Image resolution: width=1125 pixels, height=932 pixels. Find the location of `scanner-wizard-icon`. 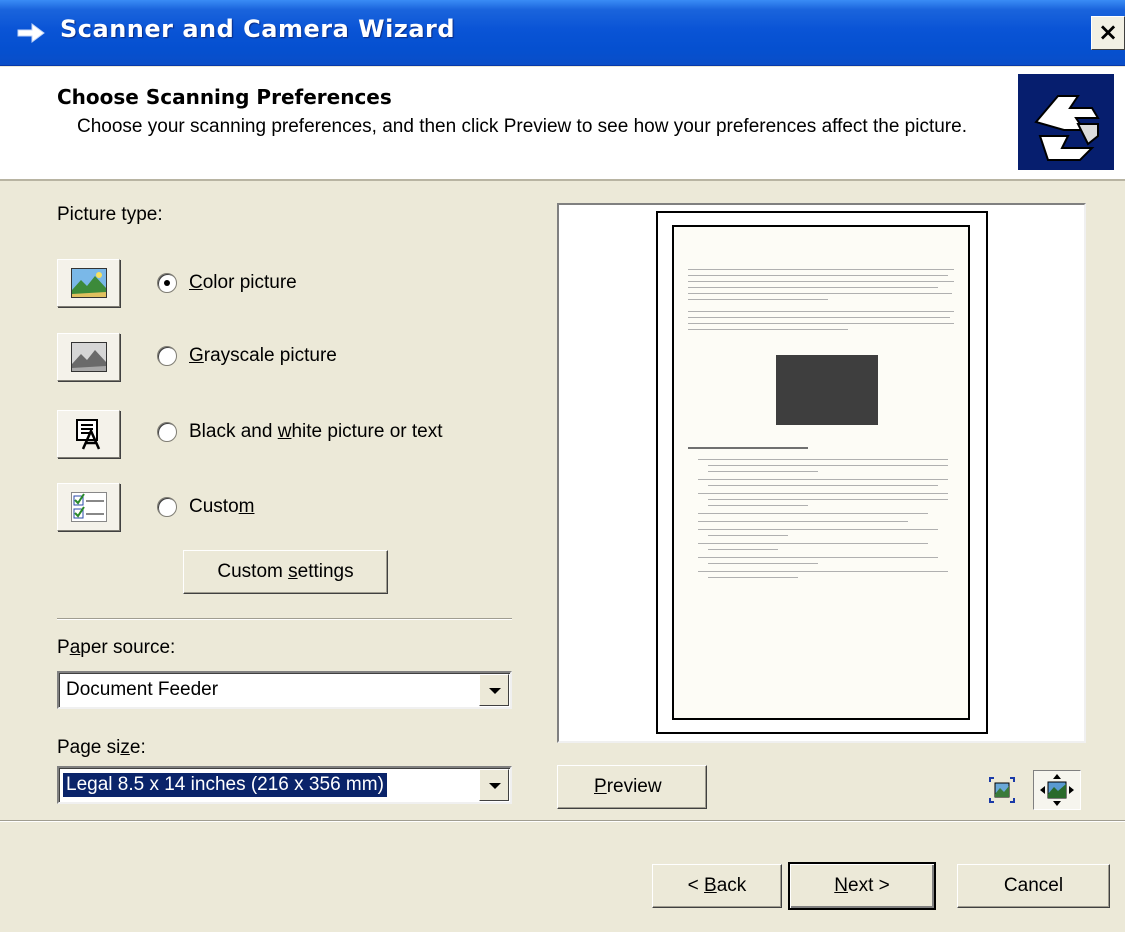

scanner-wizard-icon is located at coordinates (1066, 122).